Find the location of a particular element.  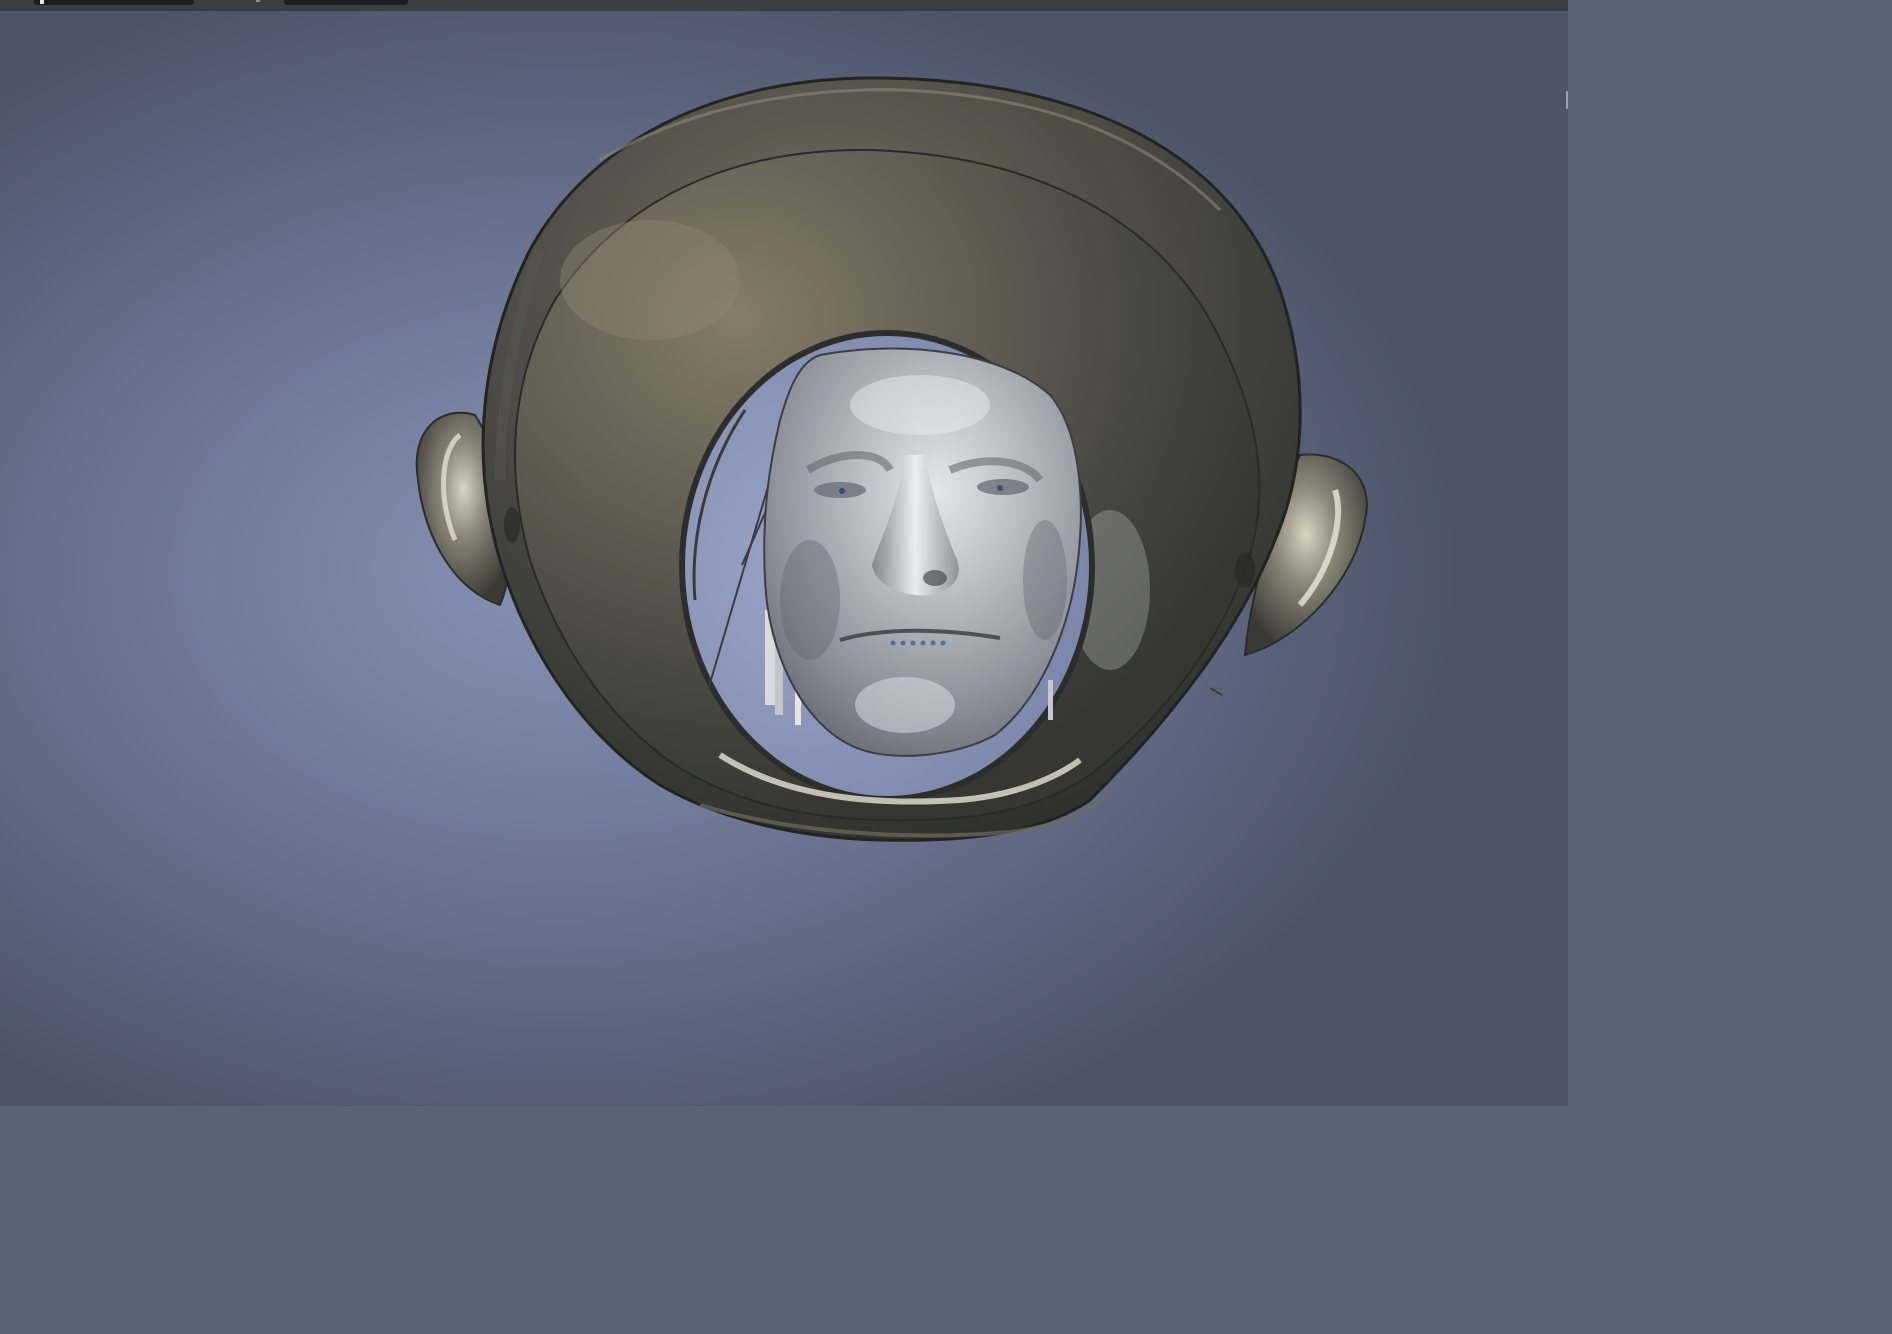

toolbar-separator-icon is located at coordinates (258, 1).